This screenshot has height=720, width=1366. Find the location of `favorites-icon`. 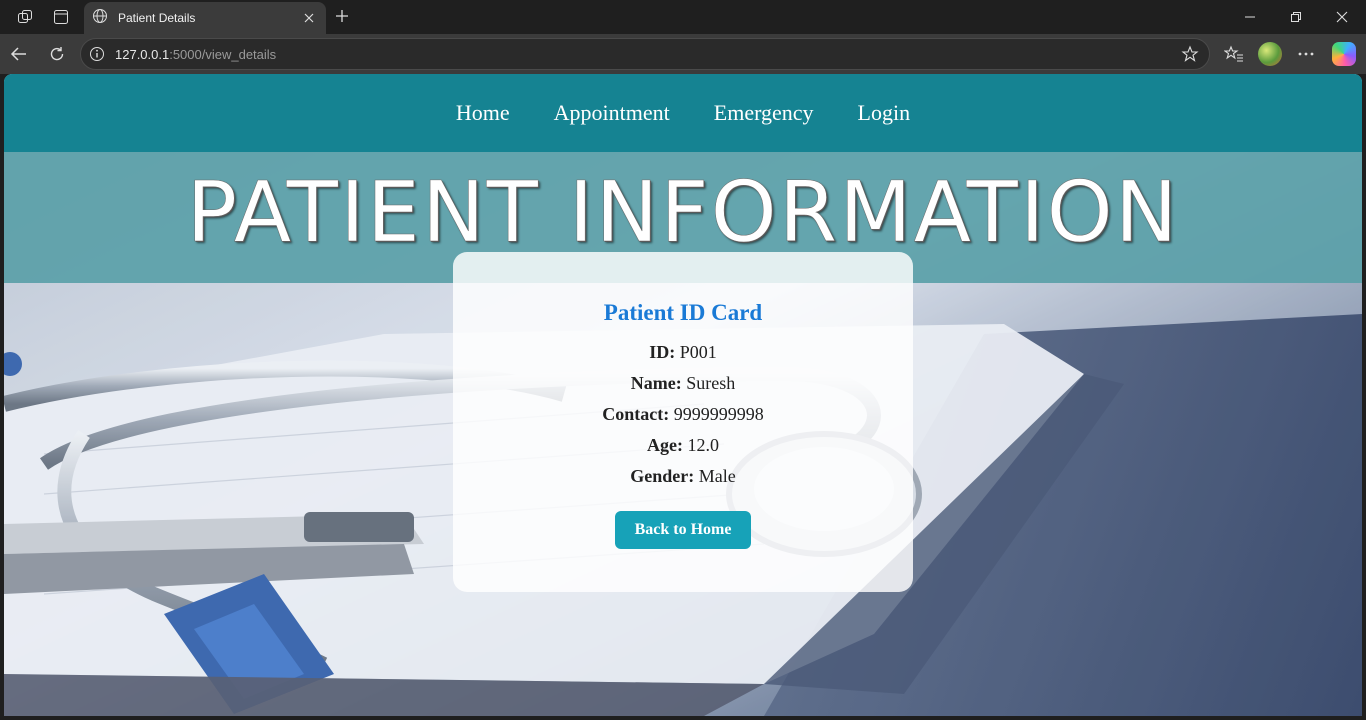

favorites-icon is located at coordinates (1234, 54).